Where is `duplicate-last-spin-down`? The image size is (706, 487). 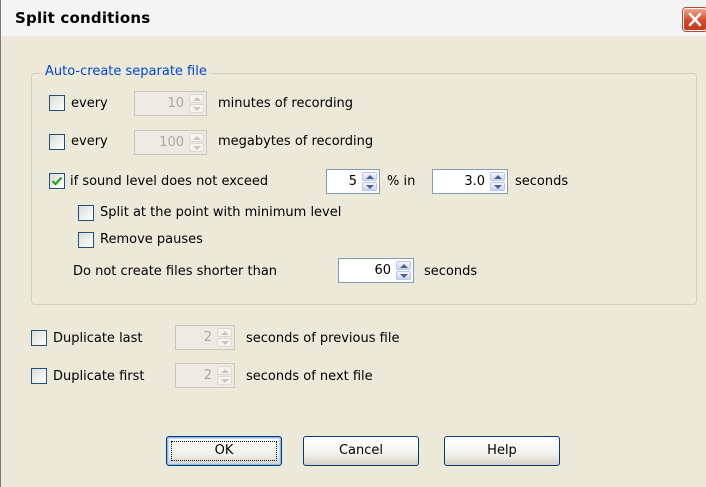
duplicate-last-spin-down is located at coordinates (224, 342).